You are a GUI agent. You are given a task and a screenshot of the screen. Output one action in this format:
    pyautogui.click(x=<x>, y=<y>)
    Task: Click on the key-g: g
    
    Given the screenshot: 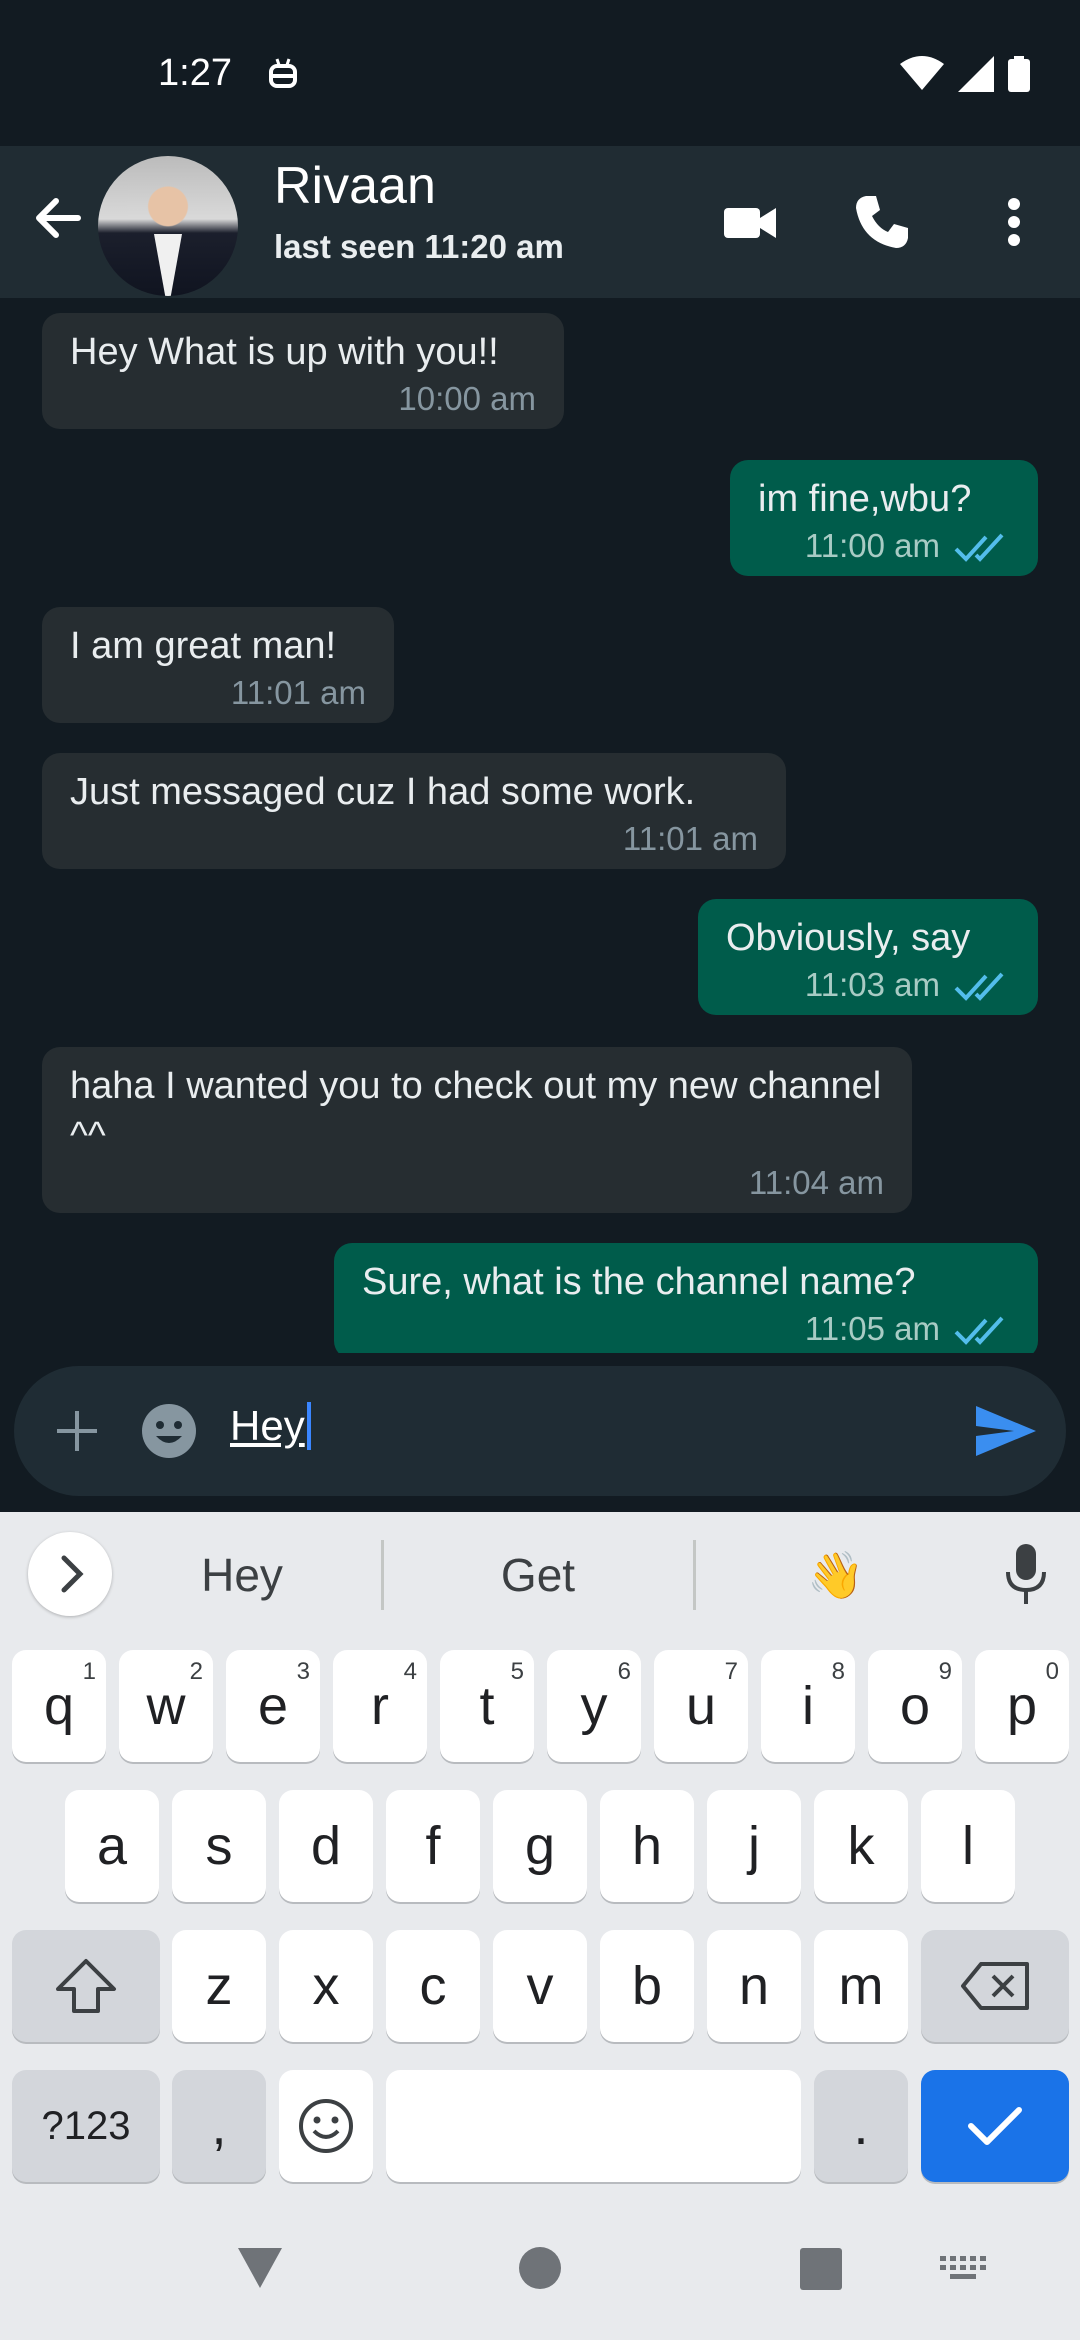 What is the action you would take?
    pyautogui.click(x=540, y=1846)
    